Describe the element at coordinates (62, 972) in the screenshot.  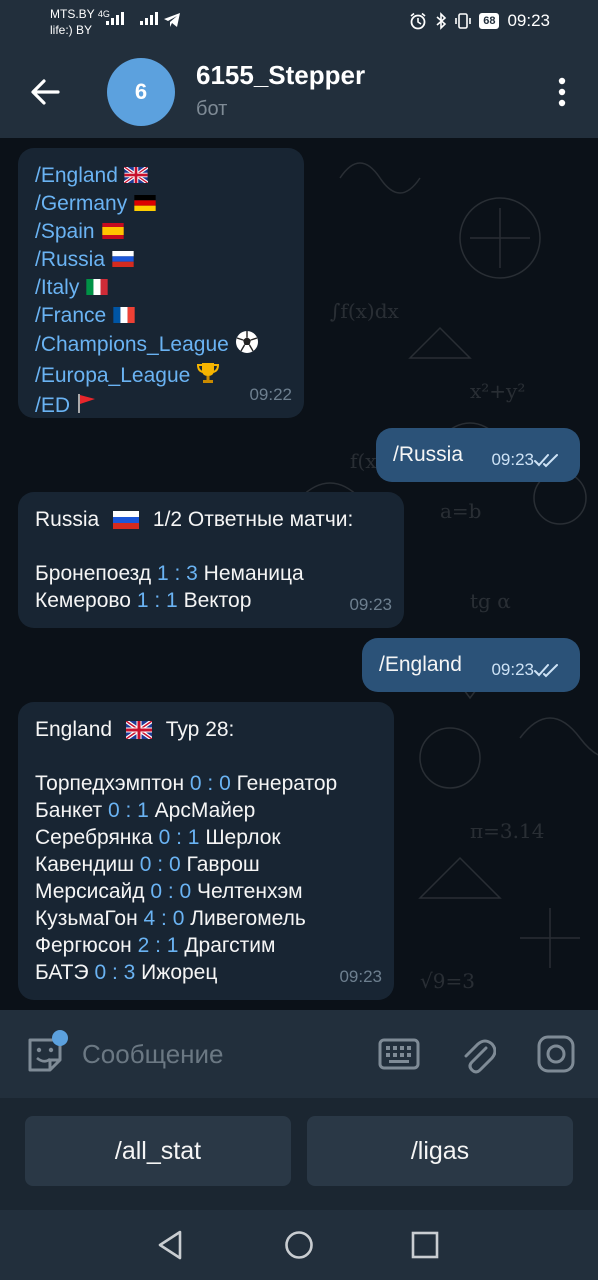
I see `home-team: БАТЭ` at that location.